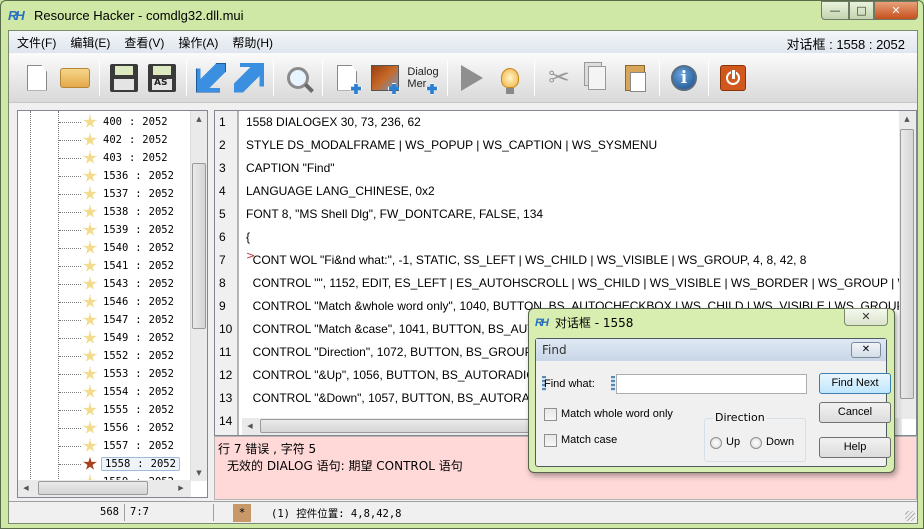 This screenshot has height=529, width=924. I want to click on maximize-button: □, so click(861, 10).